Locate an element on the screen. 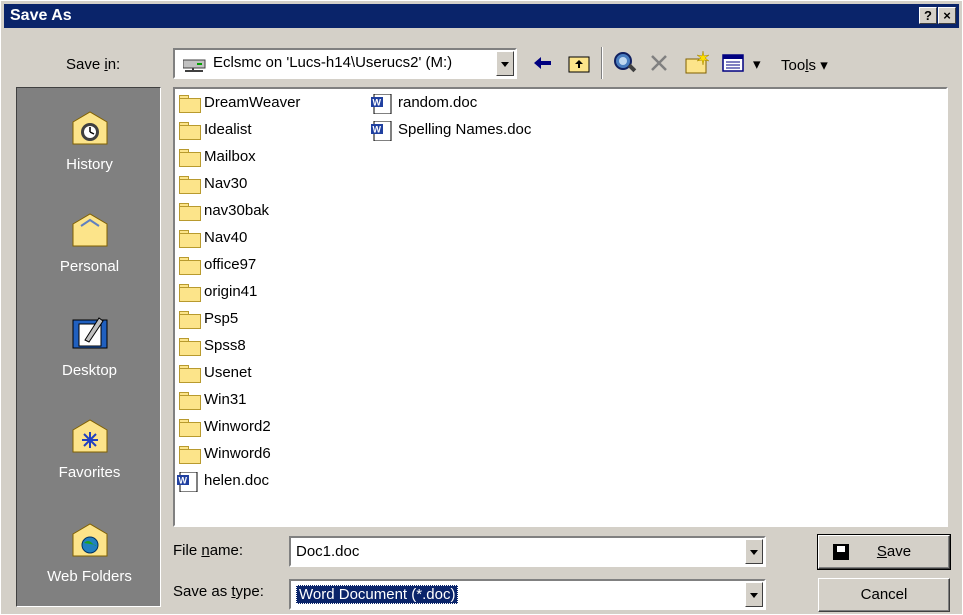 The image size is (963, 615). place-label: Web Folders is located at coordinates (89, 576).